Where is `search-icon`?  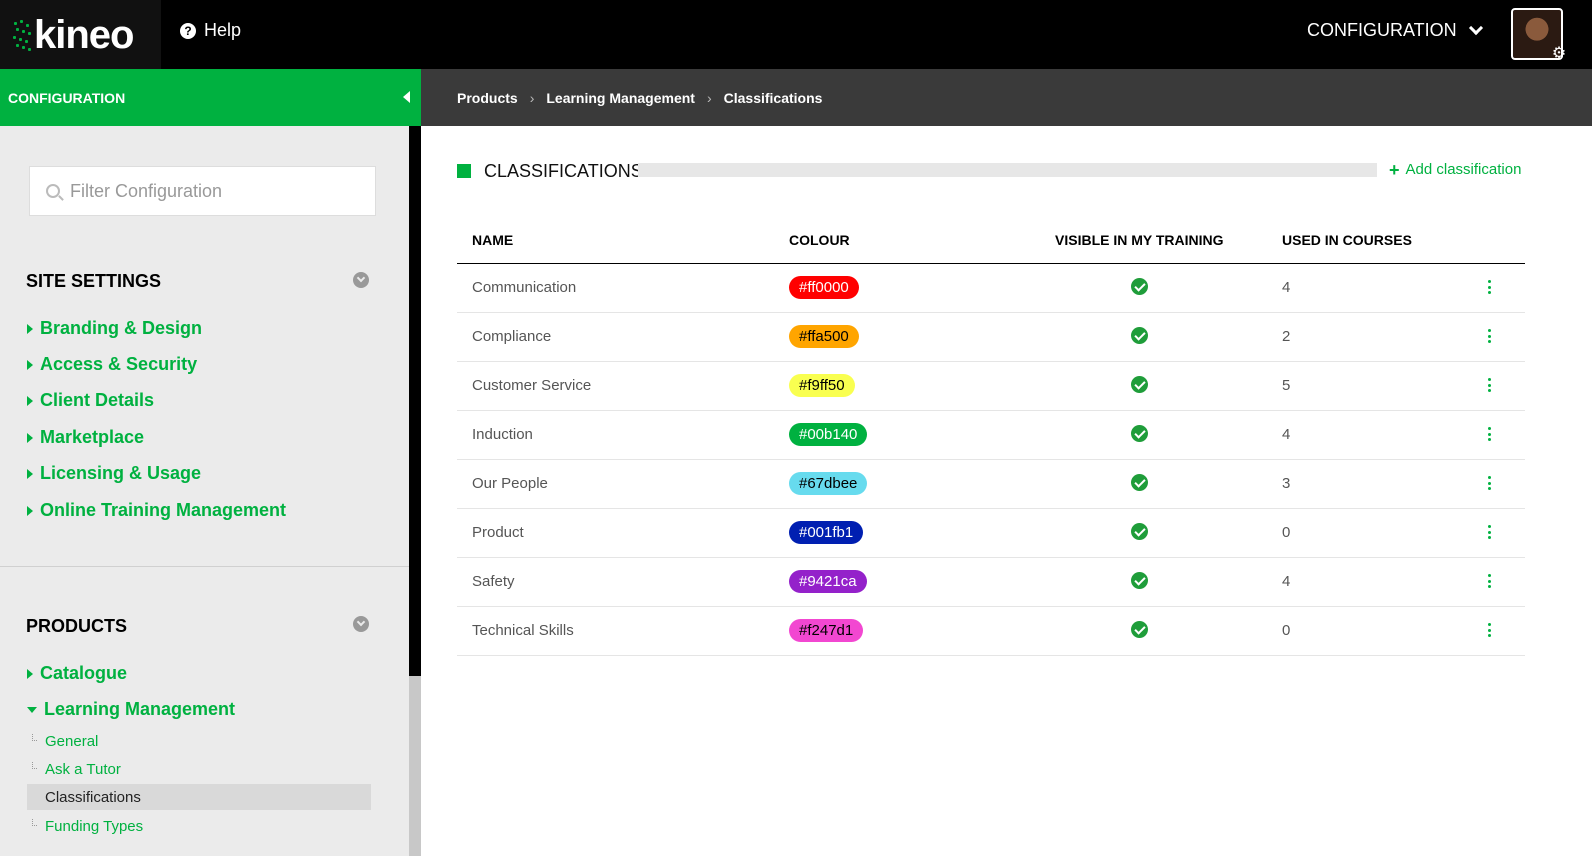
search-icon is located at coordinates (53, 191).